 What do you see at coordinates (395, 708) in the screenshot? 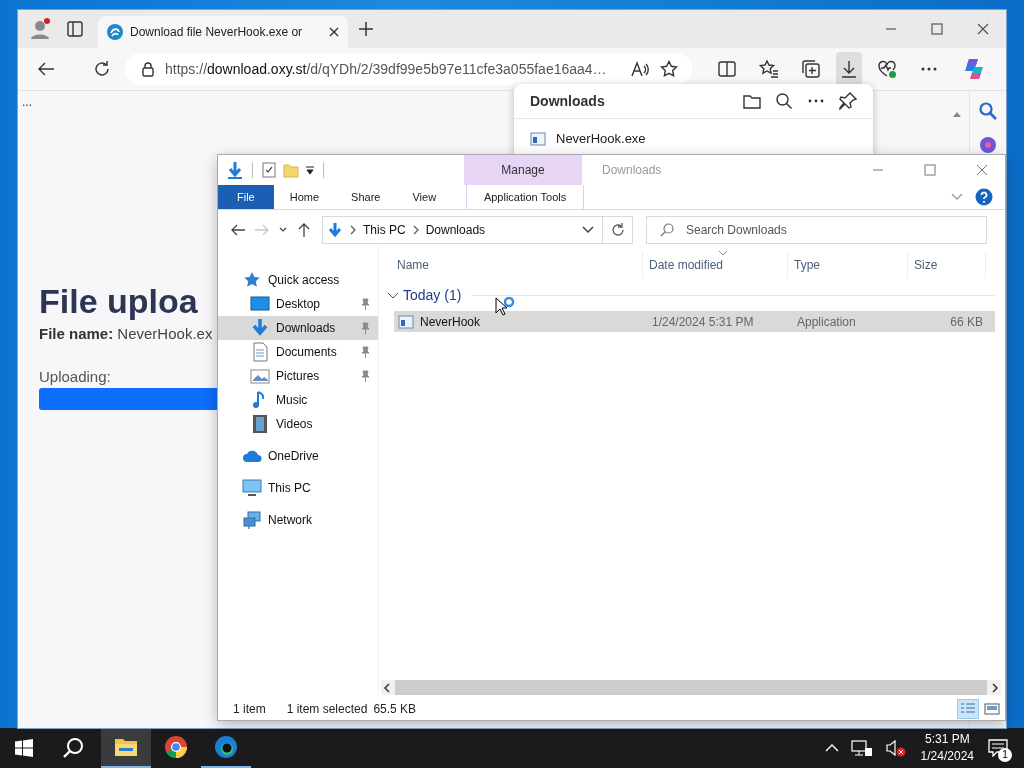
I see `status-text: 65.5 KB` at bounding box center [395, 708].